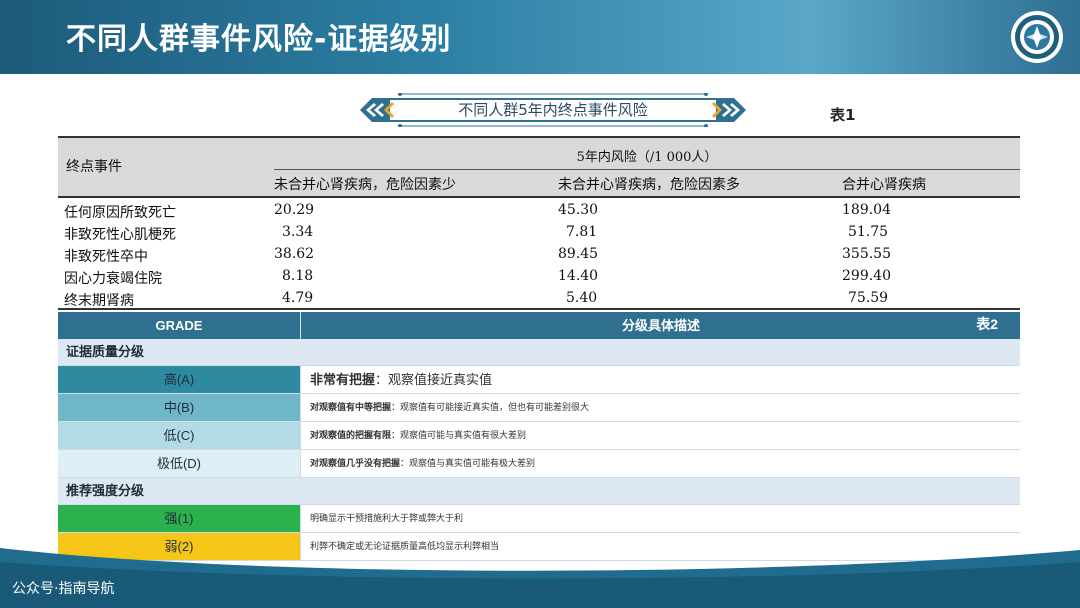 The height and width of the screenshot is (608, 1080). Describe the element at coordinates (351, 435) in the screenshot. I see `description-emphasis: 对观察值的把握有限` at that location.